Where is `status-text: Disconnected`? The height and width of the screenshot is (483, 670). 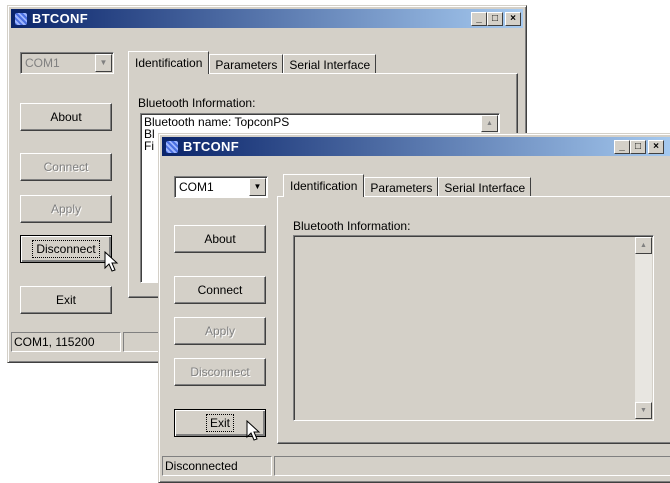
status-text: Disconnected is located at coordinates (217, 466).